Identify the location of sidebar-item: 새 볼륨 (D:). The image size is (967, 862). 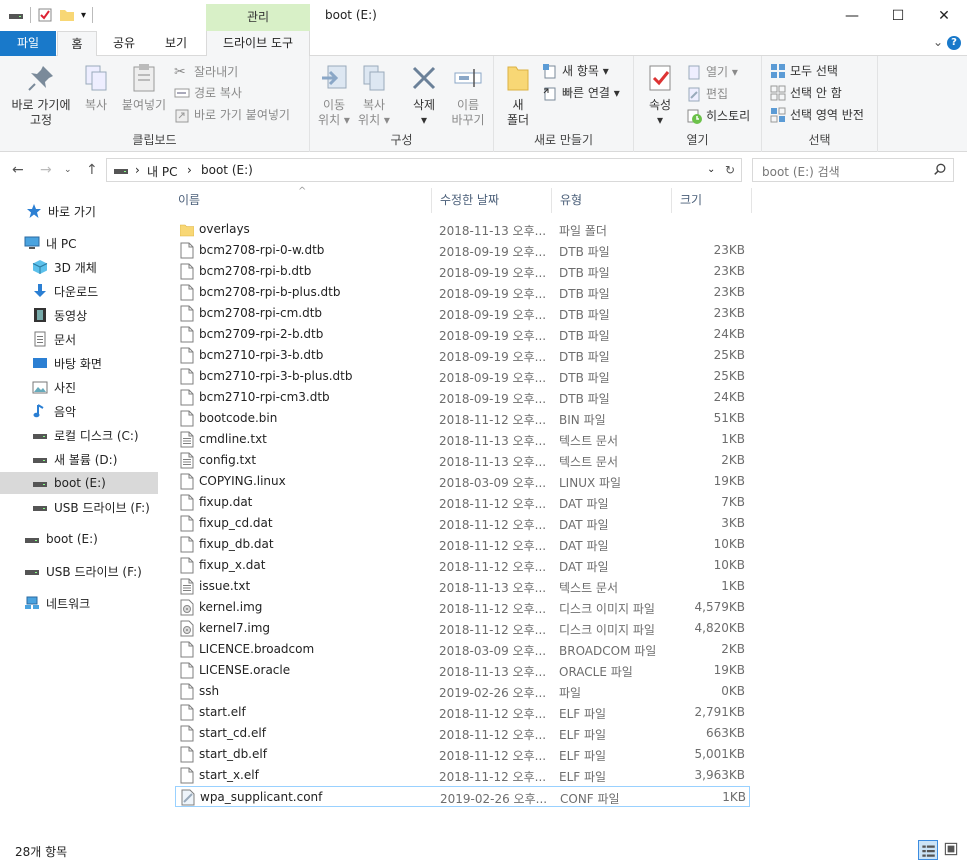
(79, 459).